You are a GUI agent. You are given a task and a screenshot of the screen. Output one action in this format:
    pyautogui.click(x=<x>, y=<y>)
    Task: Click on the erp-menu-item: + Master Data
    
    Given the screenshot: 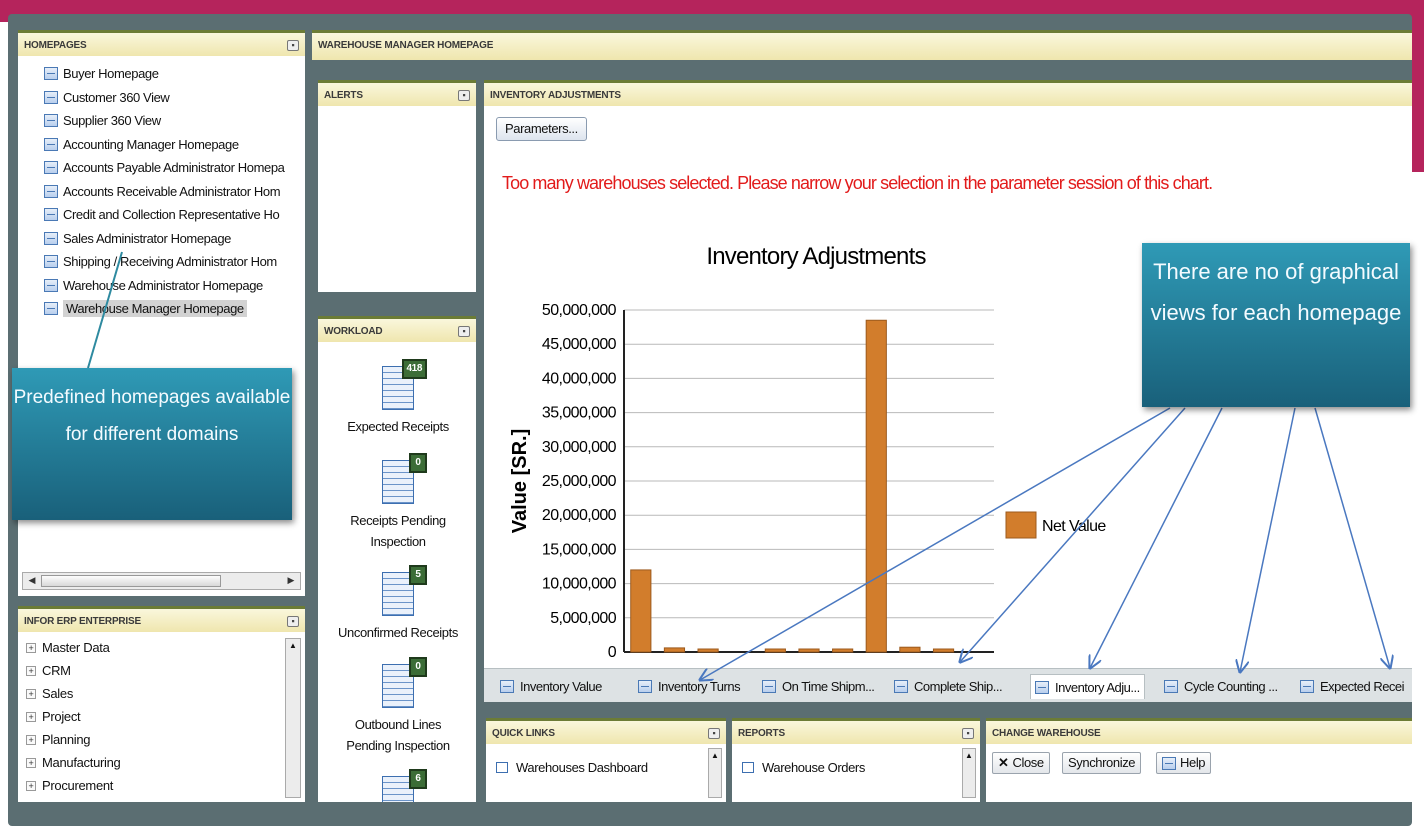 What is the action you would take?
    pyautogui.click(x=165, y=647)
    